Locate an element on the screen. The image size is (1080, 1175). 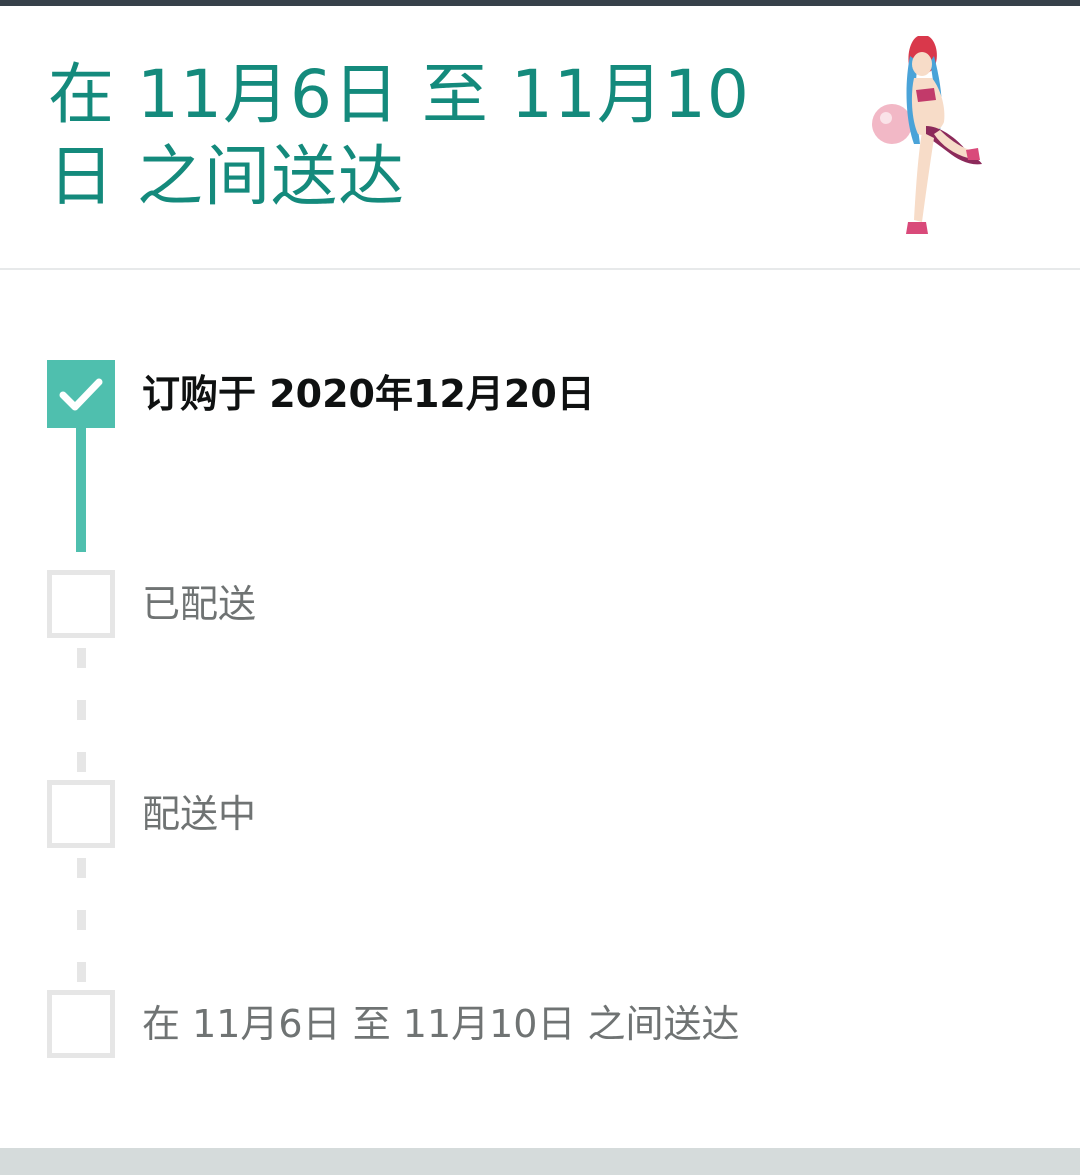
step-ordered-checkbox is located at coordinates (81, 394).